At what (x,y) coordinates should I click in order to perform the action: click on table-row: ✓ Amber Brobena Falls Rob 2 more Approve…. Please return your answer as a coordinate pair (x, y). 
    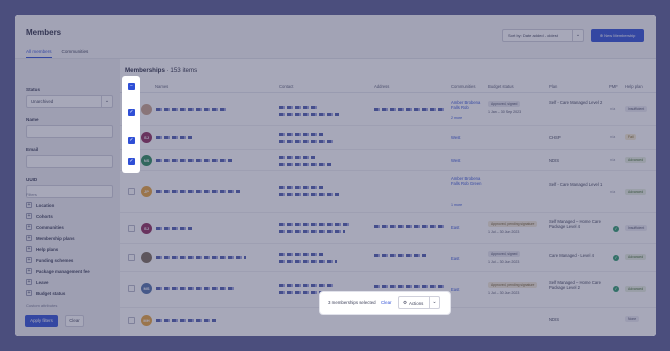
    Looking at the image, I should click on (388, 110).